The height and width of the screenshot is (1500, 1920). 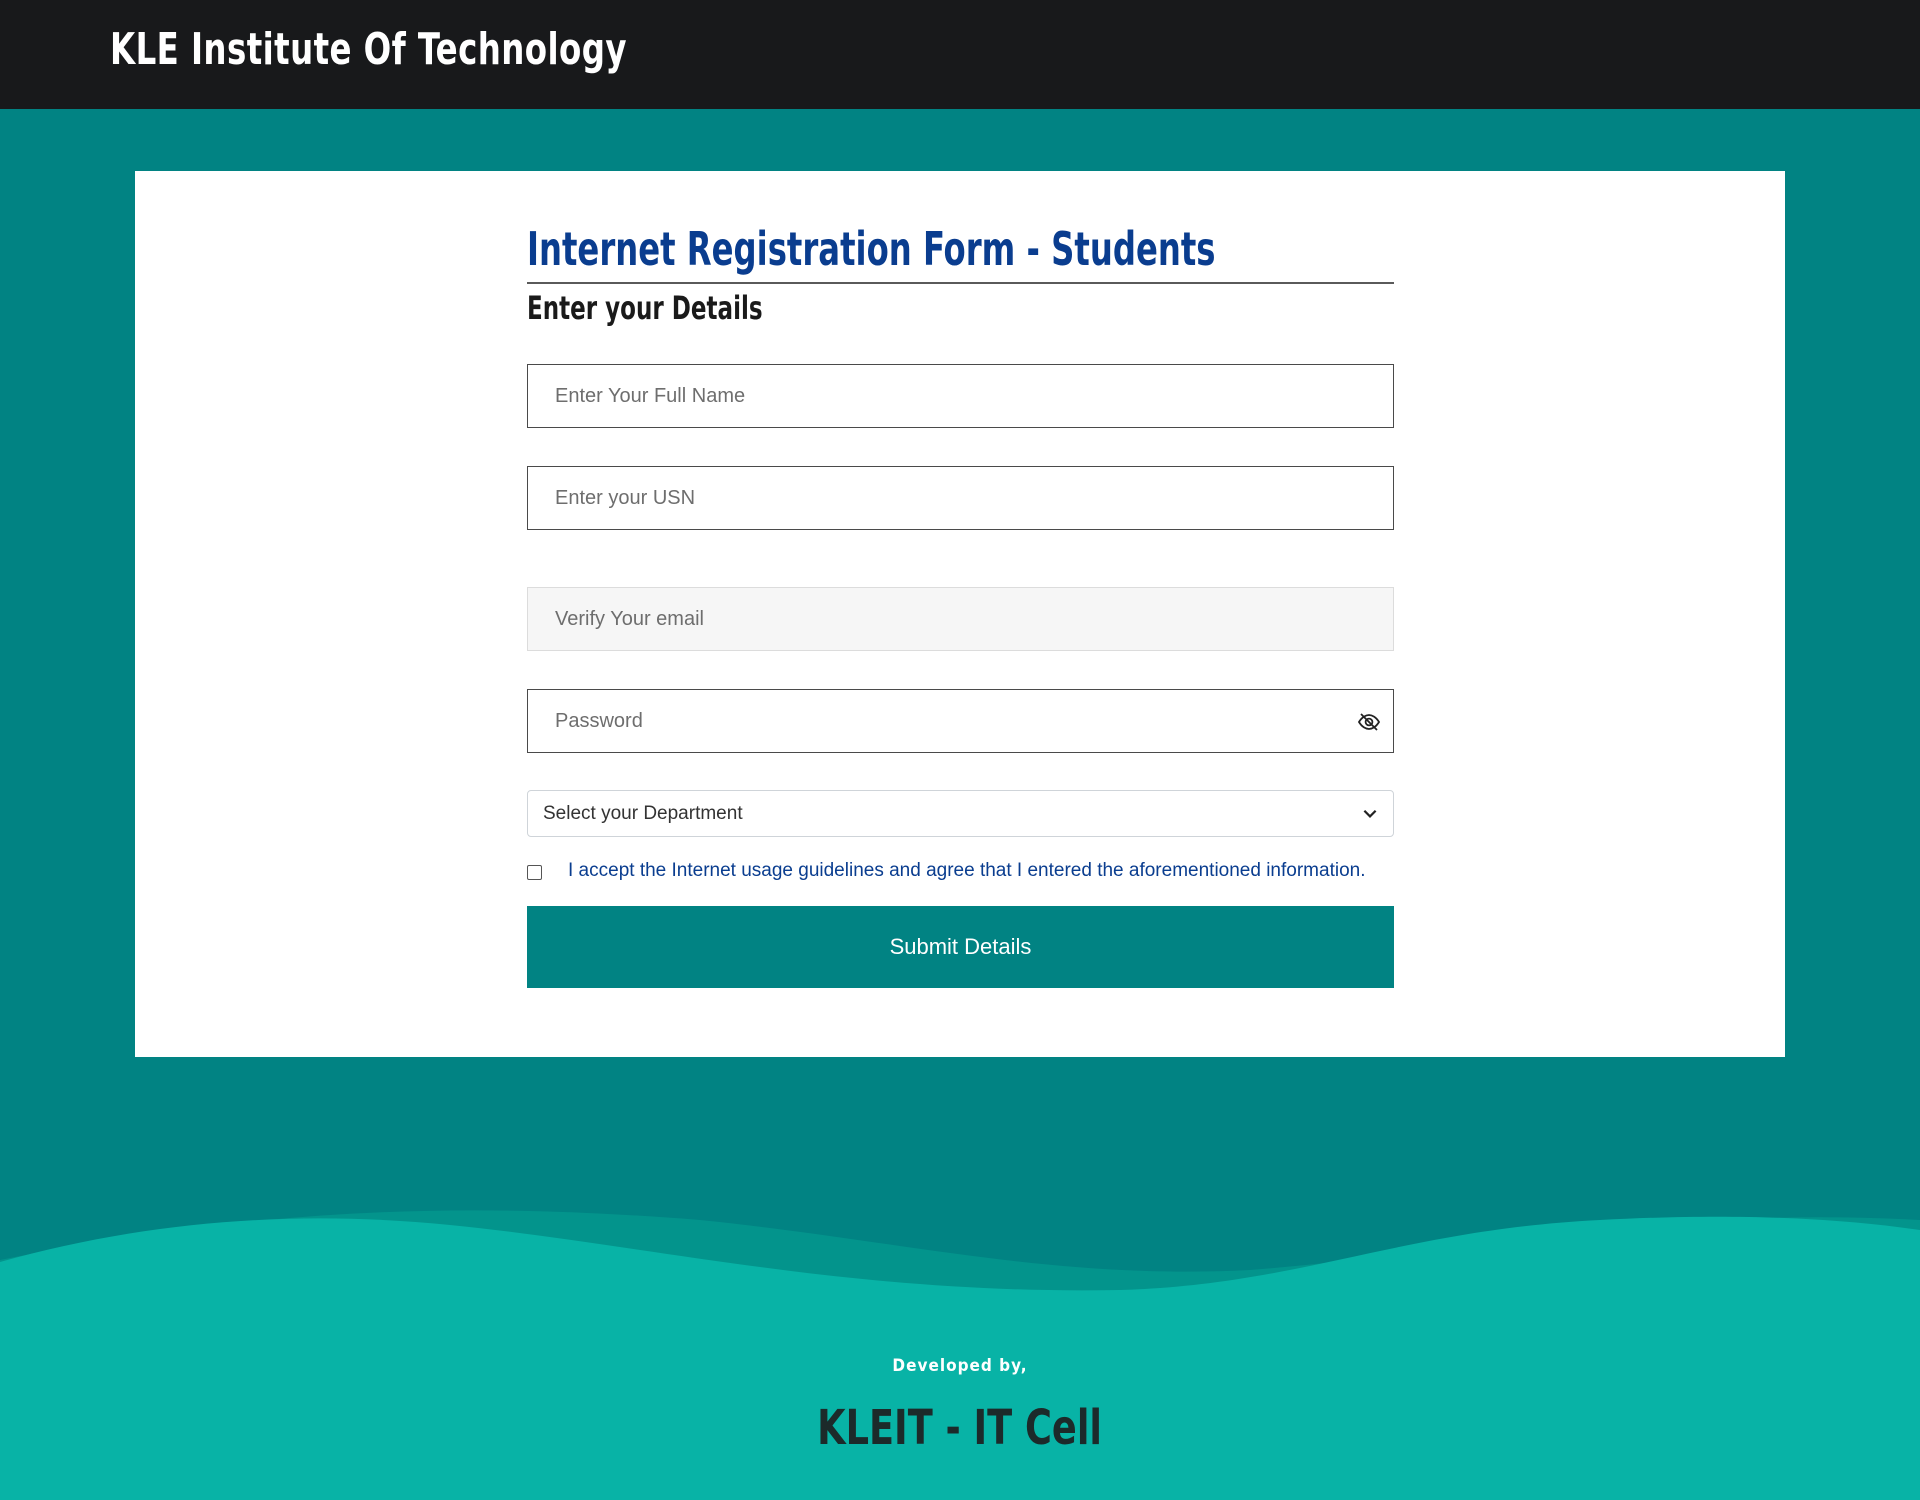 What do you see at coordinates (960, 253) in the screenshot?
I see `form-title: Internet Registration Form - Students` at bounding box center [960, 253].